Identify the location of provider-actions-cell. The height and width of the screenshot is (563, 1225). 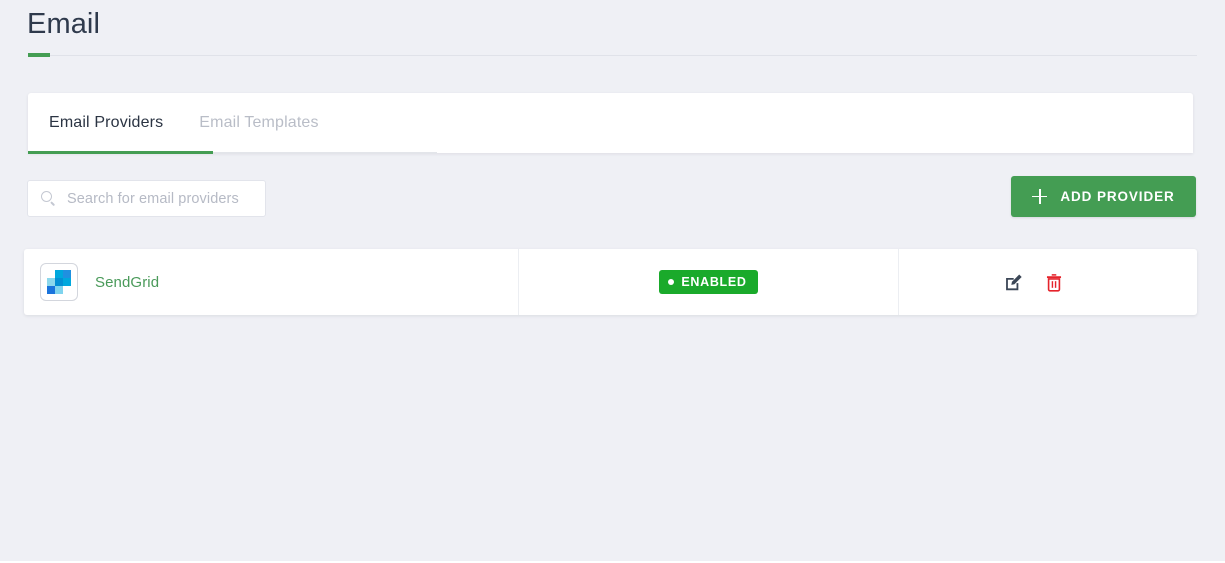
(1048, 282).